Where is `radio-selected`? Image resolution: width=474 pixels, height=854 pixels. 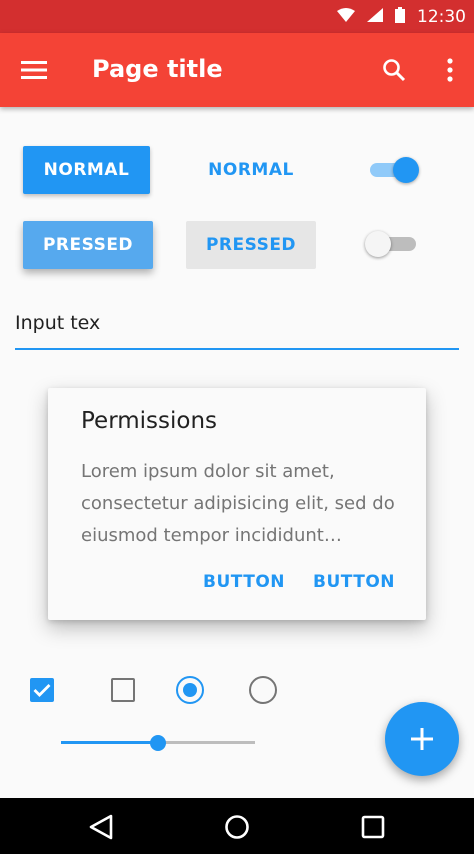
radio-selected is located at coordinates (190, 690).